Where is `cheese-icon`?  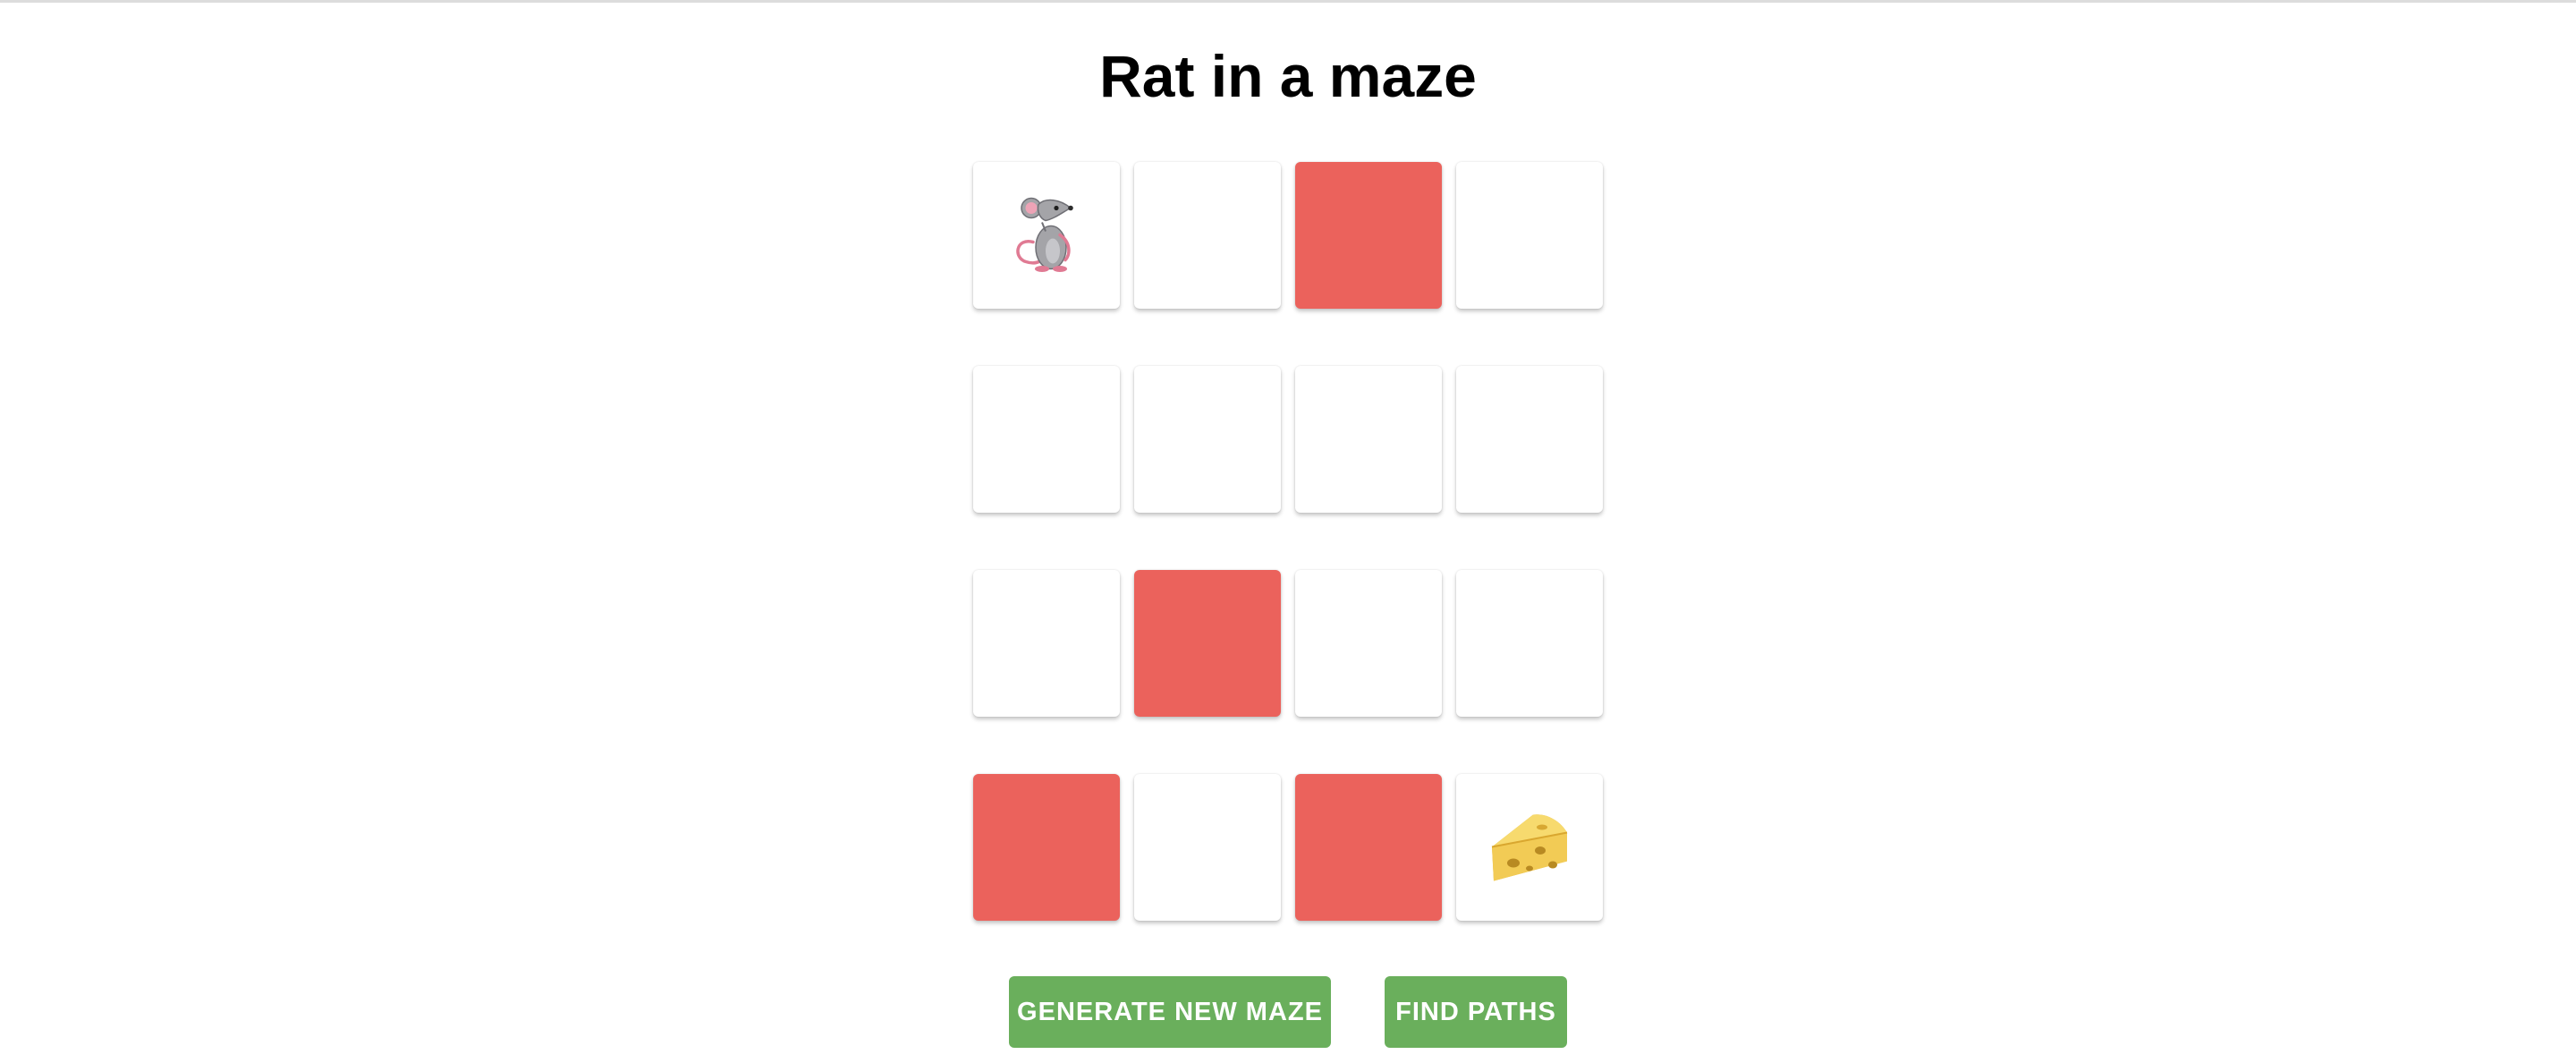 cheese-icon is located at coordinates (1529, 847).